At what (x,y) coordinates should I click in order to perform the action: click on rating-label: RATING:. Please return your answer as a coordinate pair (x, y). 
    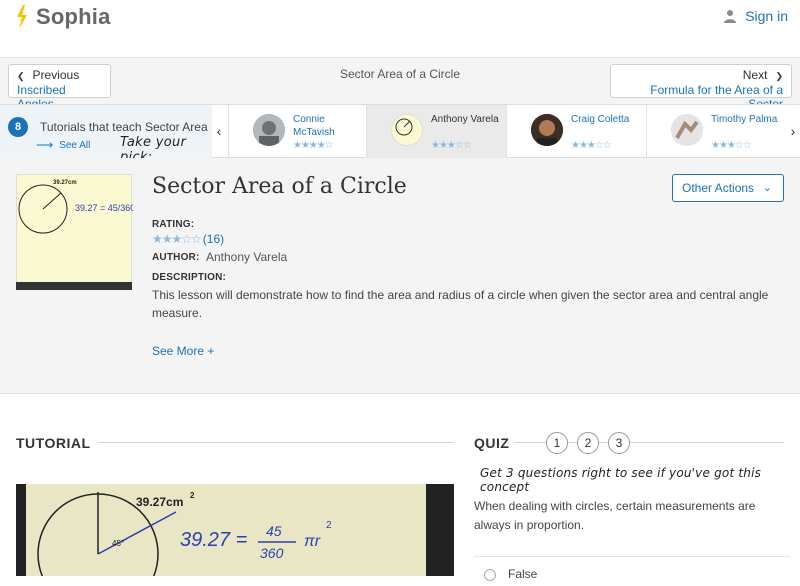
    Looking at the image, I should click on (173, 224).